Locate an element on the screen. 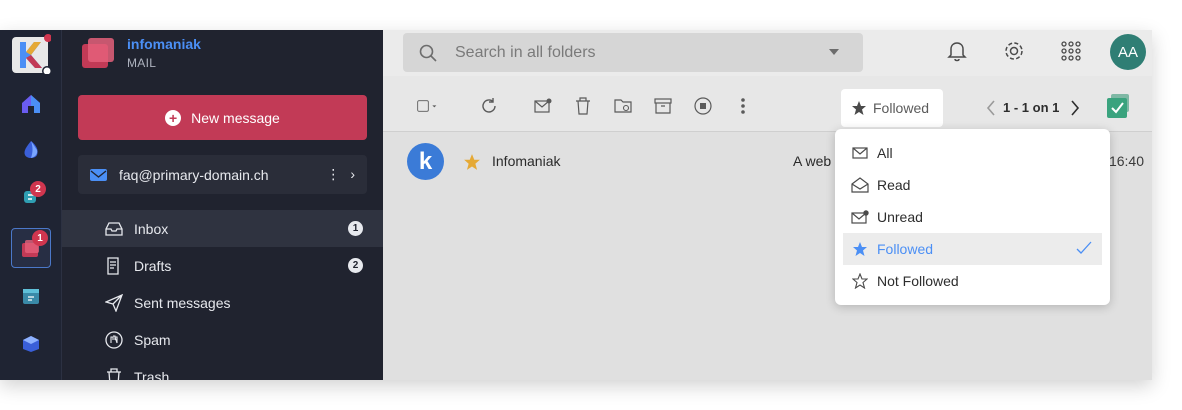  envelope-open-icon is located at coordinates (860, 185).